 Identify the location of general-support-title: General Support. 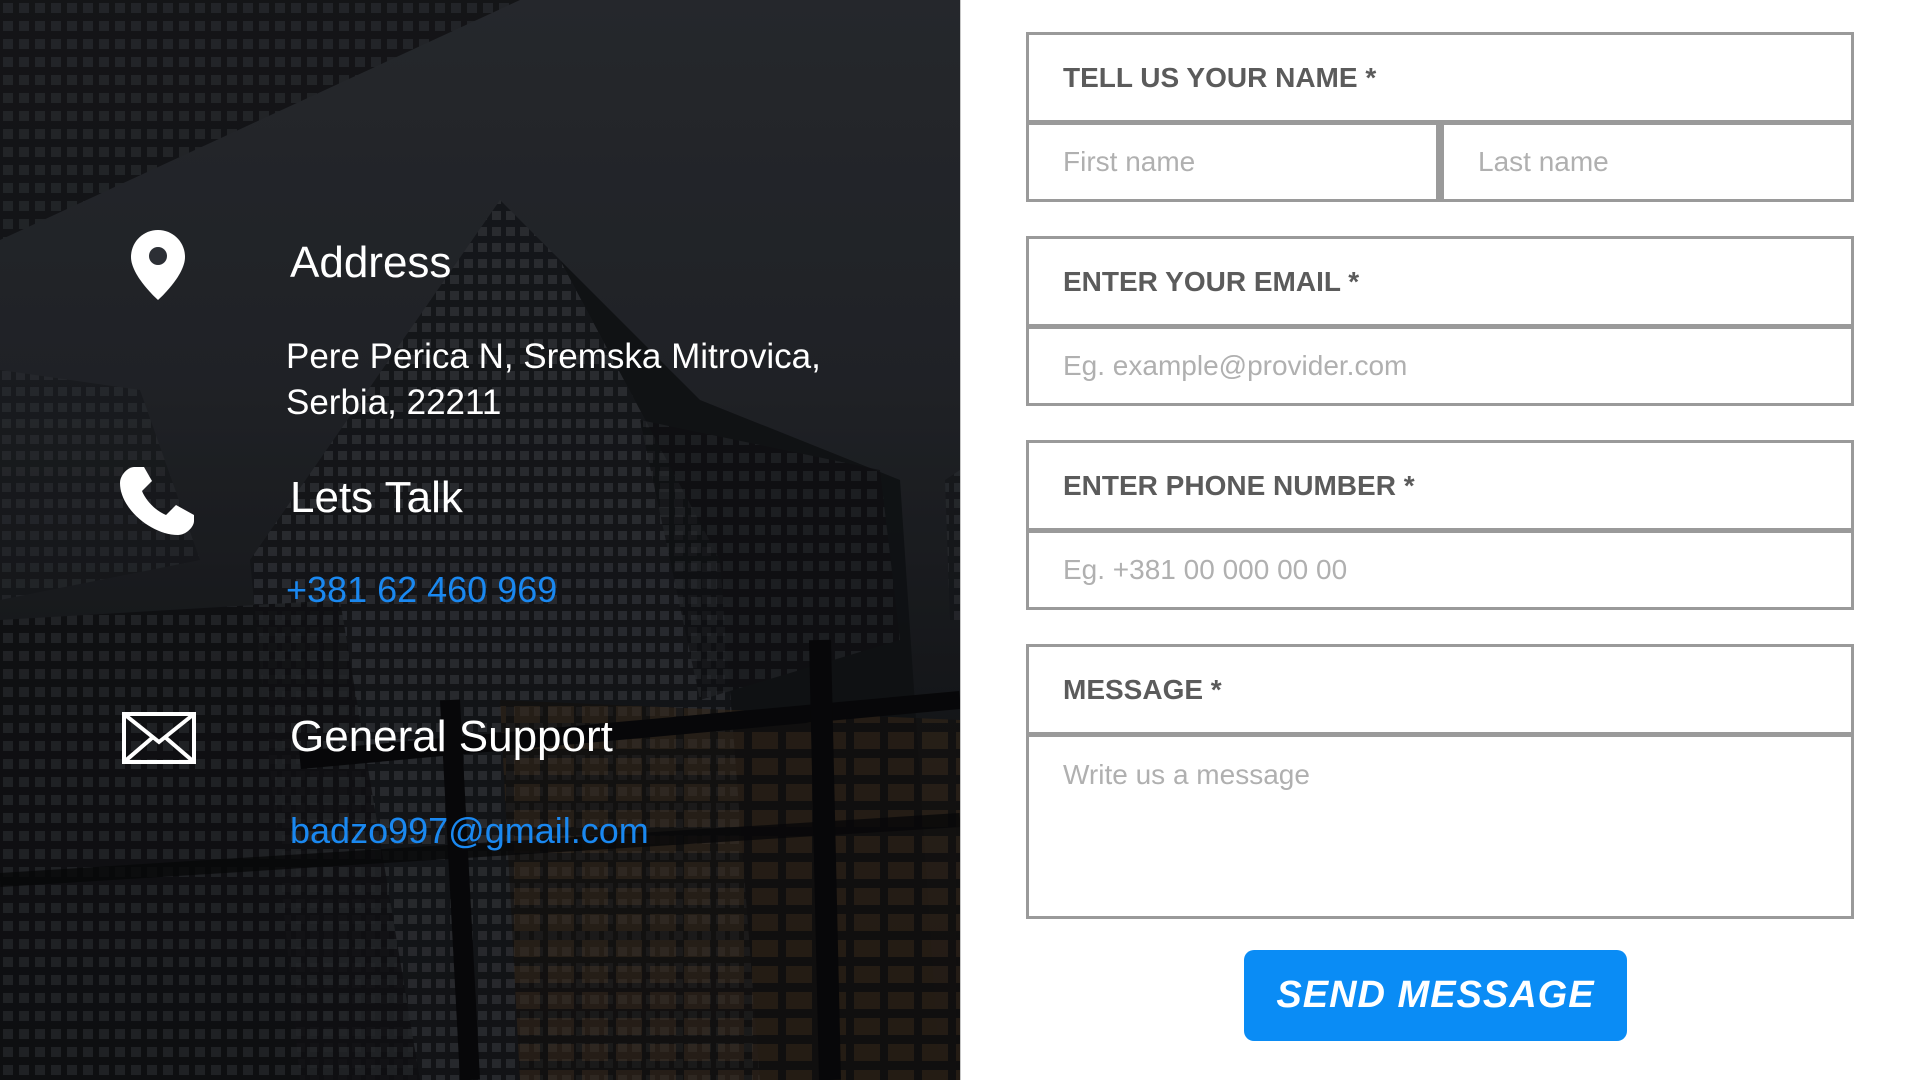
(451, 736).